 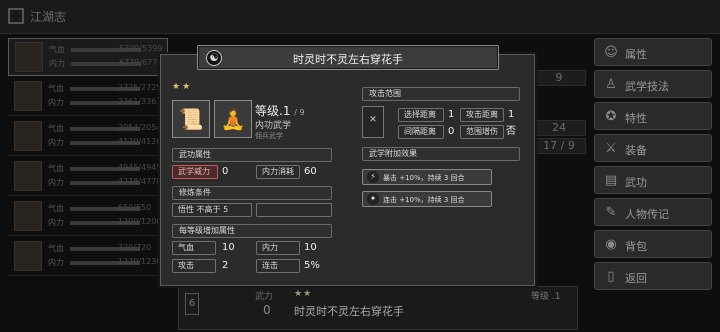 I want to click on combo-icon: ✦, so click(x=373, y=199).